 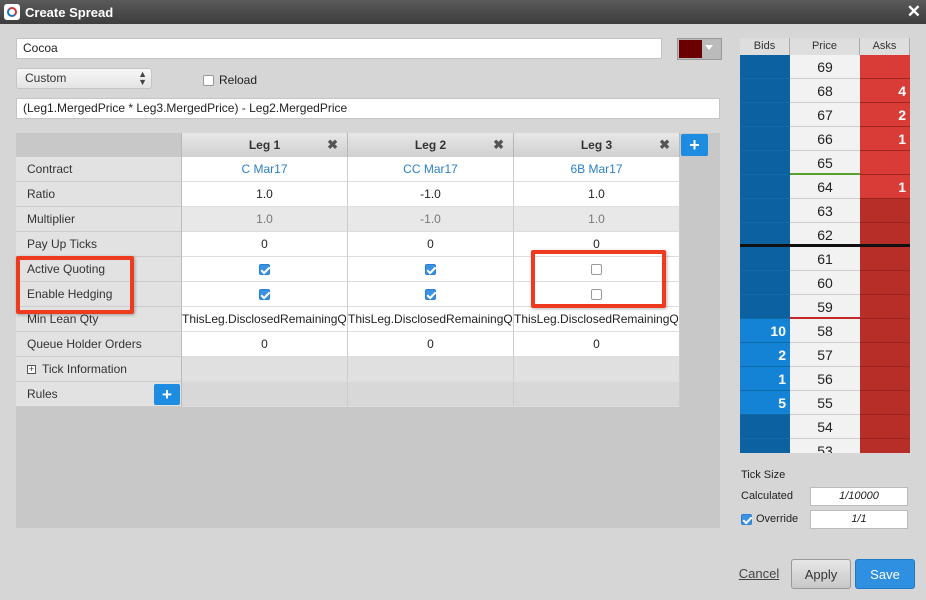 What do you see at coordinates (885, 574) in the screenshot?
I see `save-button: Save` at bounding box center [885, 574].